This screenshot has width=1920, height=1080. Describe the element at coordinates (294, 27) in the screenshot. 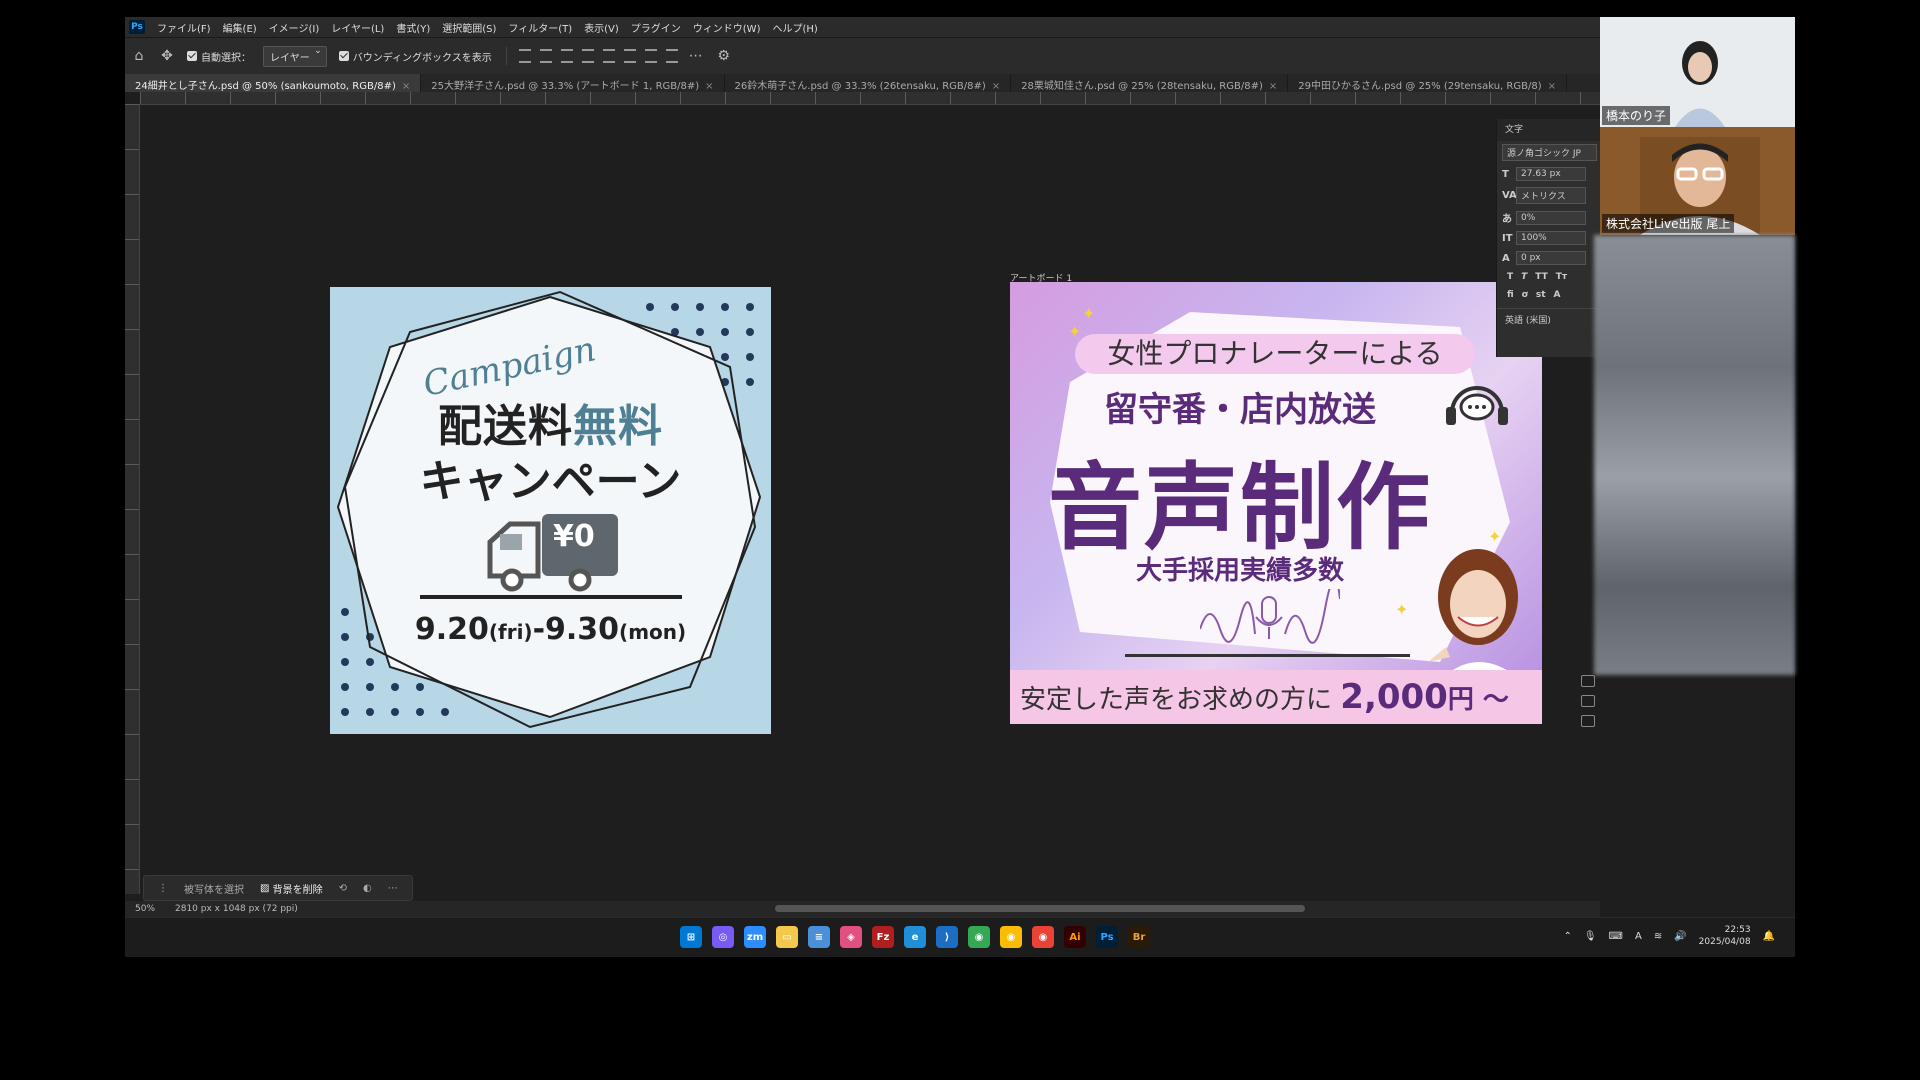

I see `menu-image: イメージ(I)` at that location.